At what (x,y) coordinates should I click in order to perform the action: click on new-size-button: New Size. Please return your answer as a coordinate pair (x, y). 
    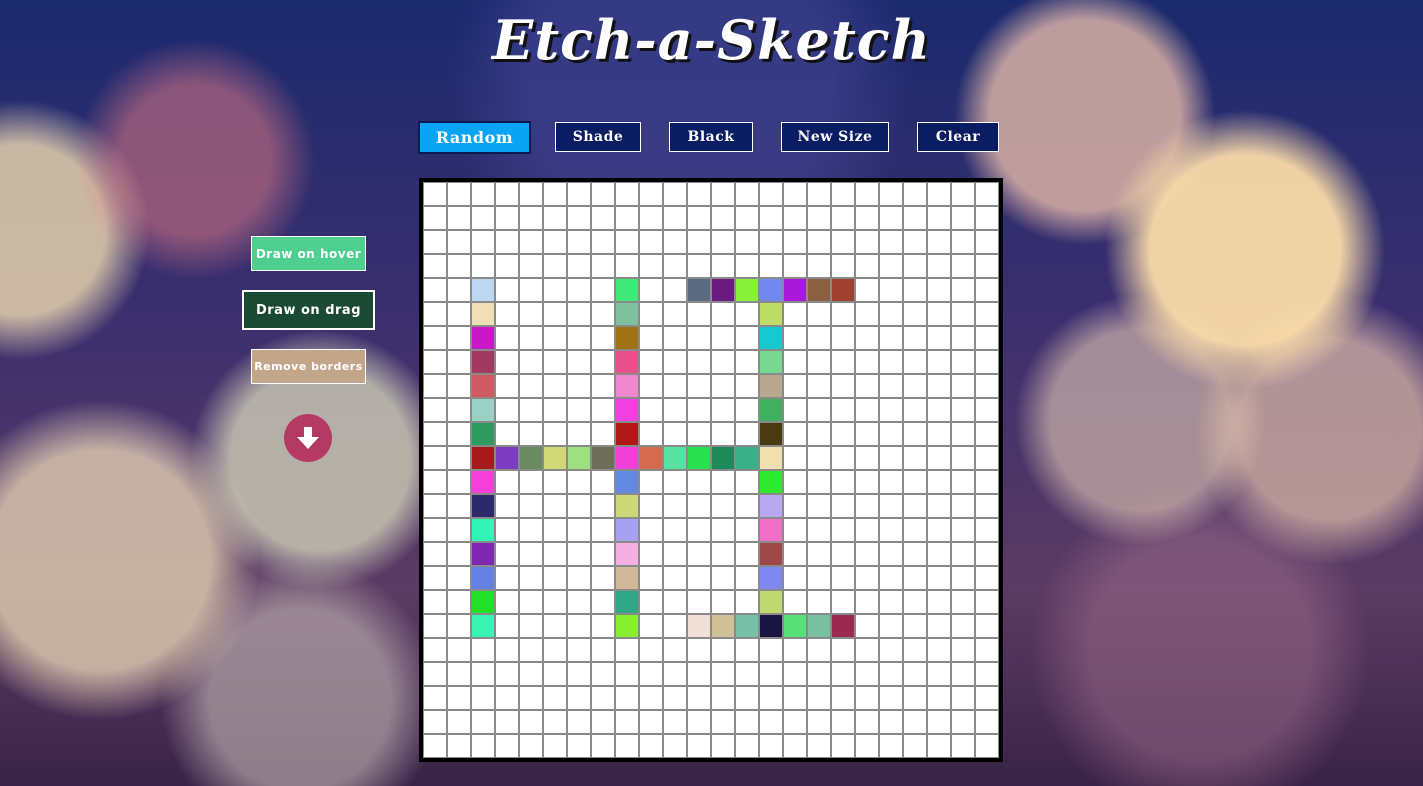
    Looking at the image, I should click on (835, 137).